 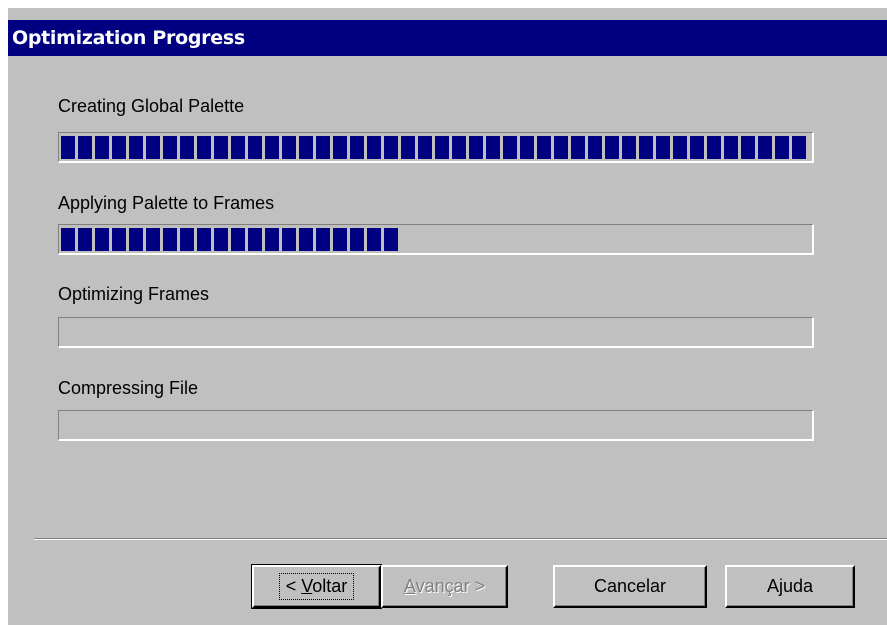 What do you see at coordinates (460, 539) in the screenshot?
I see `divider` at bounding box center [460, 539].